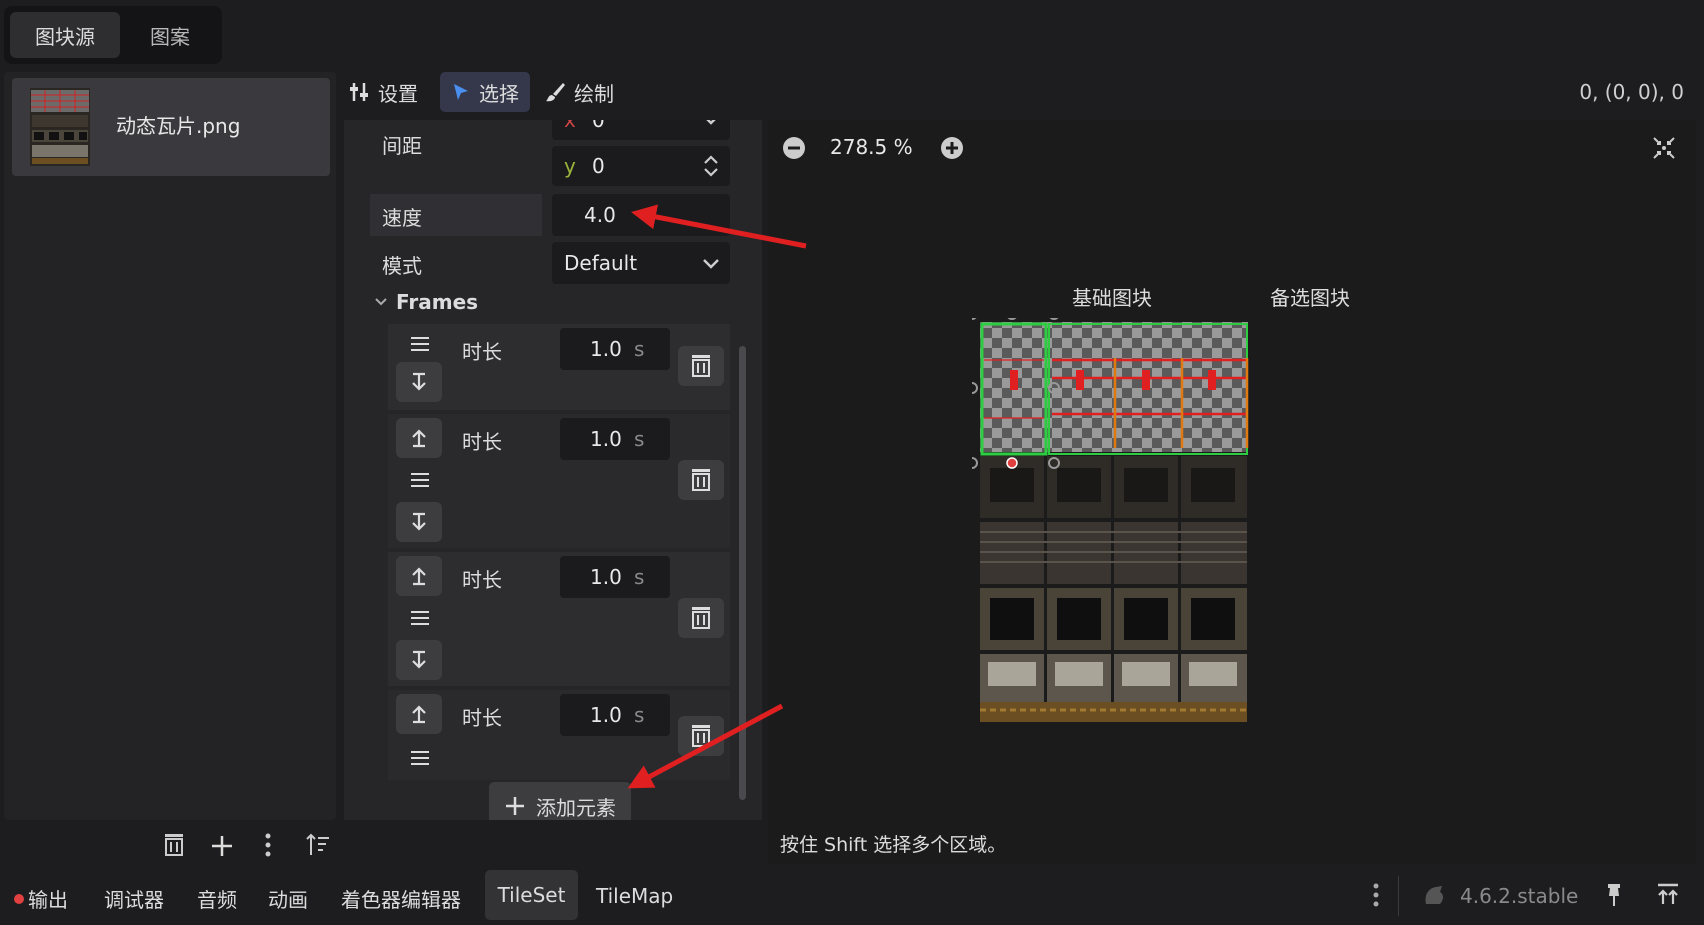  I want to click on pin-icon, so click(1614, 895).